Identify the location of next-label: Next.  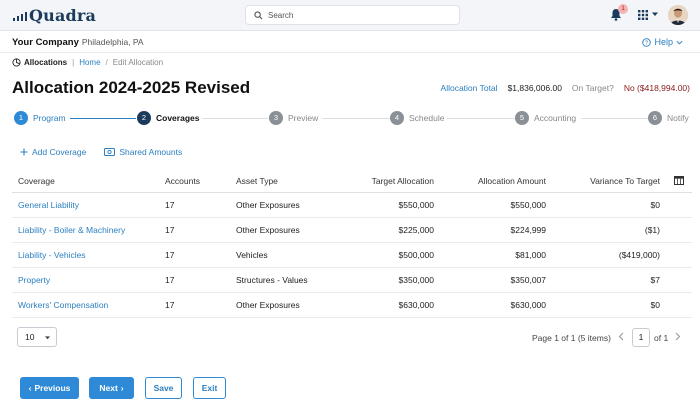
(108, 388).